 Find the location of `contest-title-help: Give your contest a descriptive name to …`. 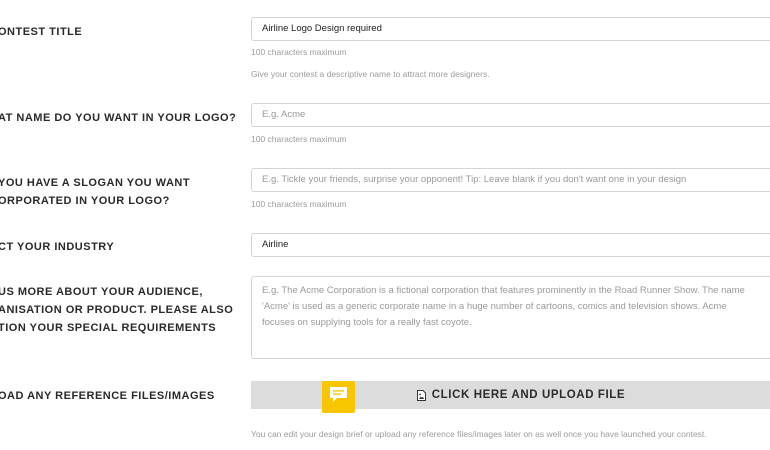

contest-title-help: Give your contest a descriptive name to … is located at coordinates (370, 74).